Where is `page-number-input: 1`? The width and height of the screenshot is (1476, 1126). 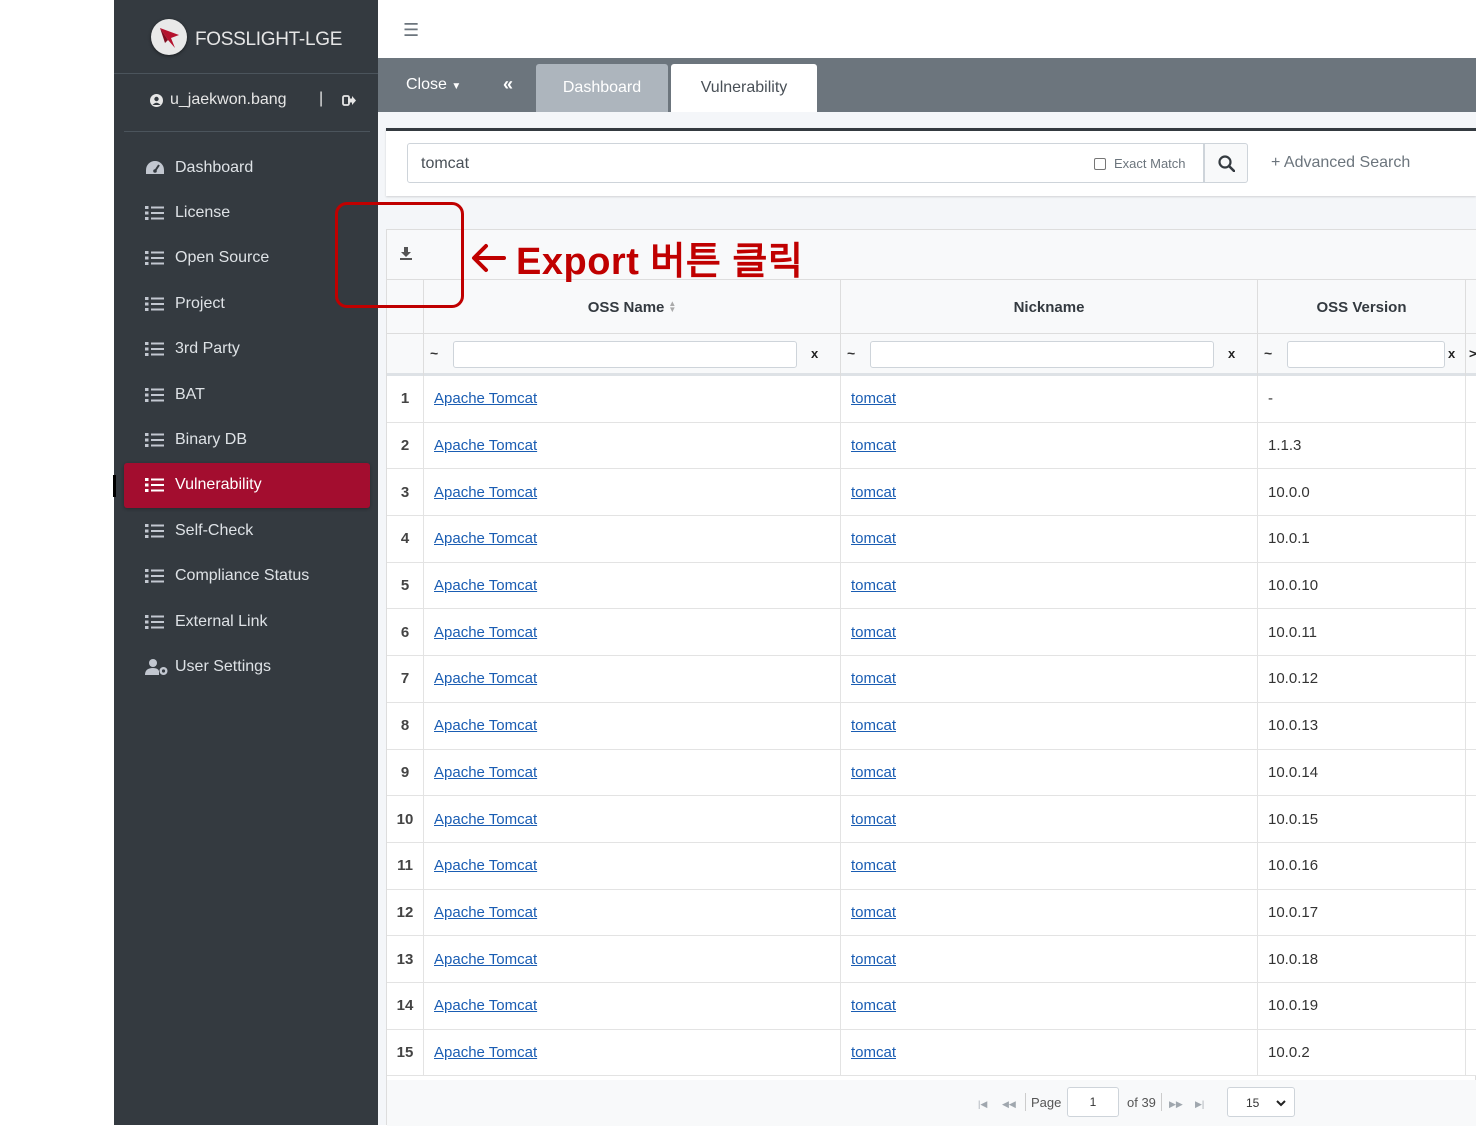 page-number-input: 1 is located at coordinates (1093, 1102).